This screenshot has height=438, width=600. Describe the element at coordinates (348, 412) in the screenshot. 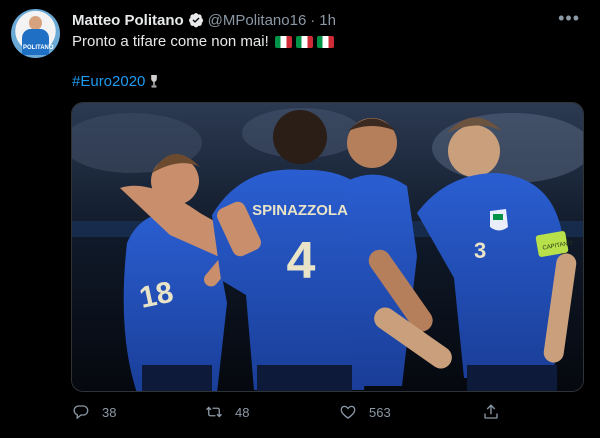

I see `like-icon` at that location.